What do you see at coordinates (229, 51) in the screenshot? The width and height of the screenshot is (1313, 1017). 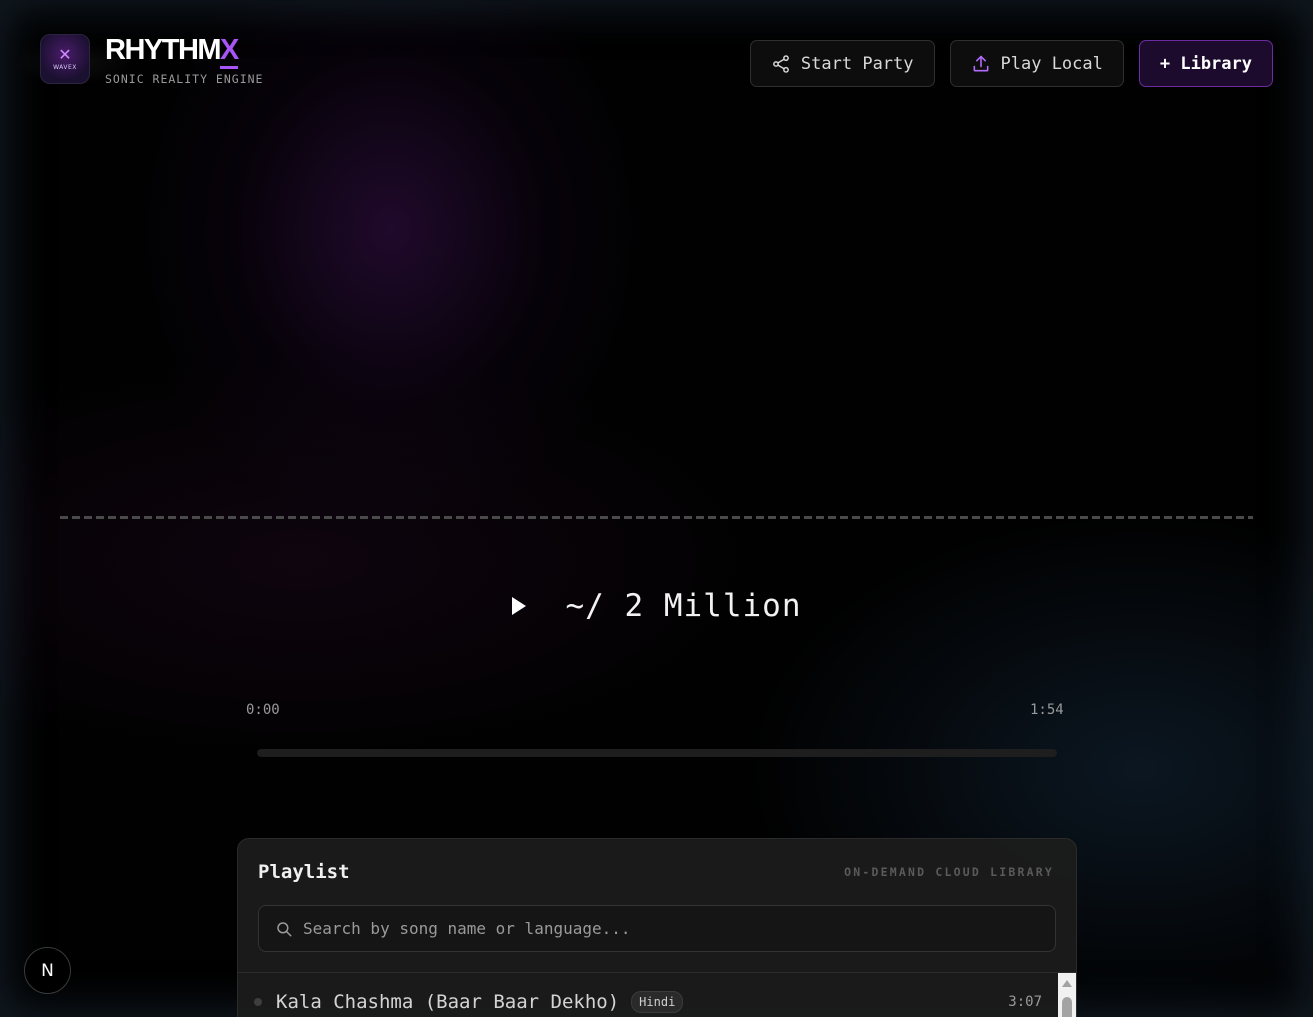 I see `app-title-accent: X` at bounding box center [229, 51].